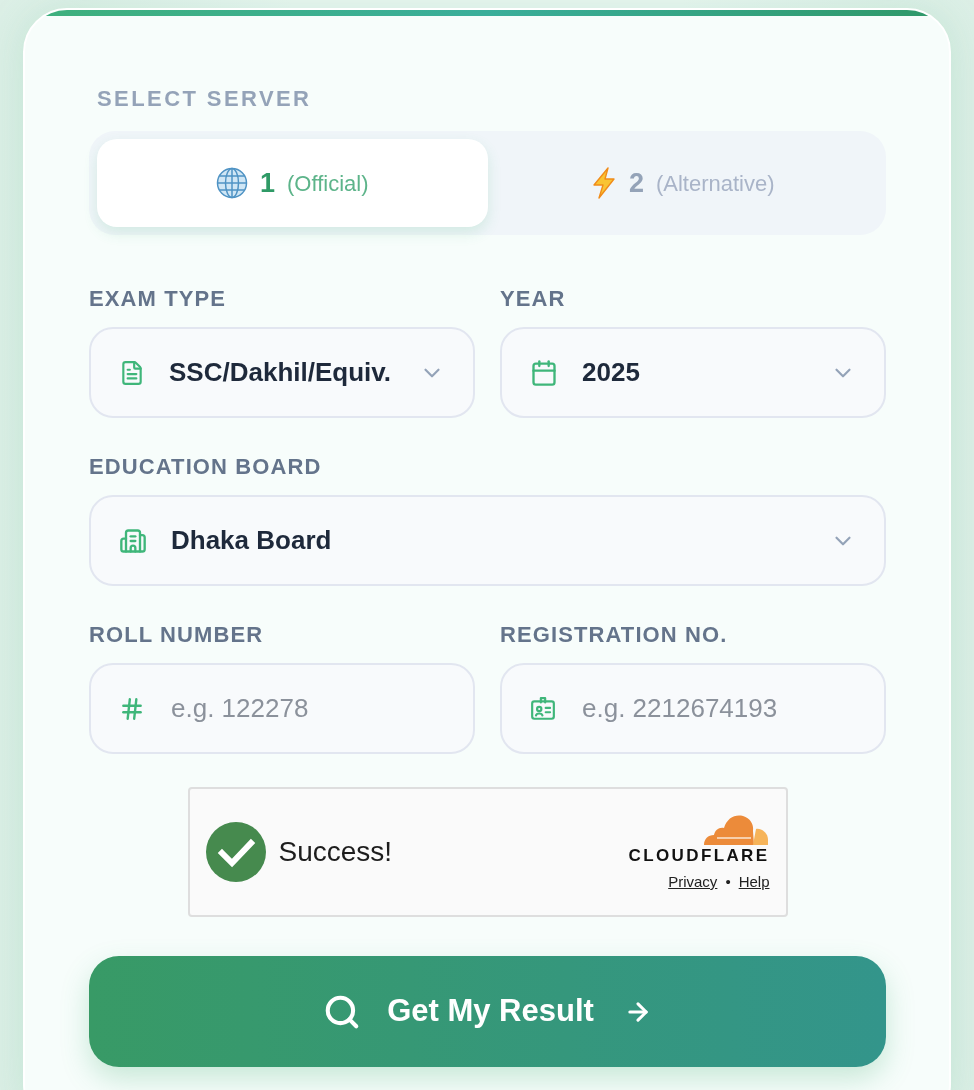 The image size is (974, 1090). I want to click on document-icon, so click(132, 372).